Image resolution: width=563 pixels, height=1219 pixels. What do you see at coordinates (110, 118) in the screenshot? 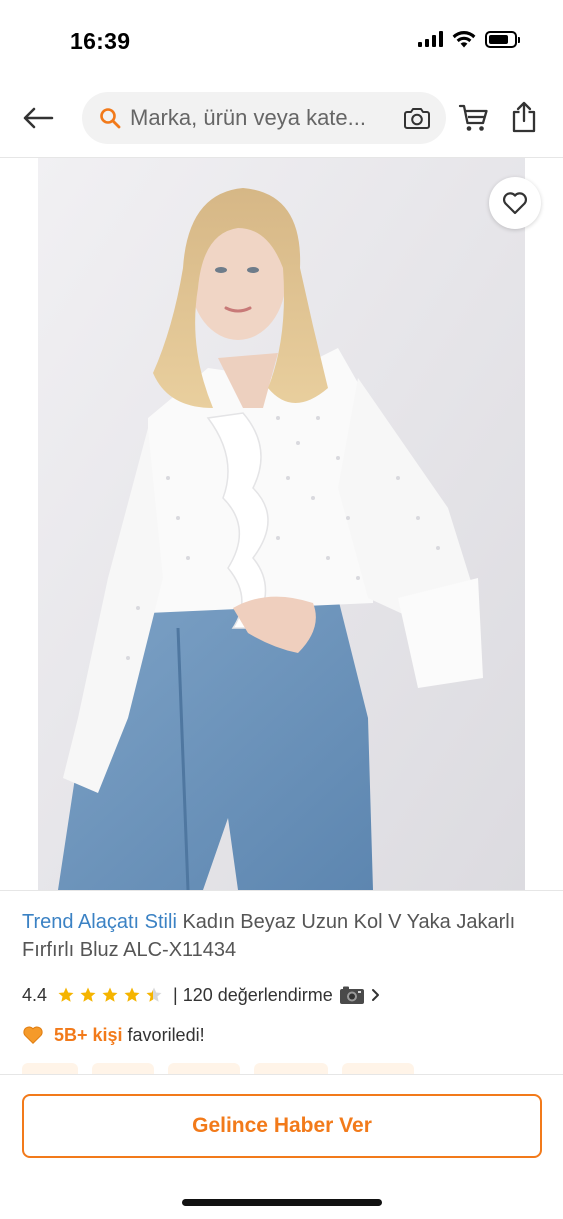
I see `search-icon` at bounding box center [110, 118].